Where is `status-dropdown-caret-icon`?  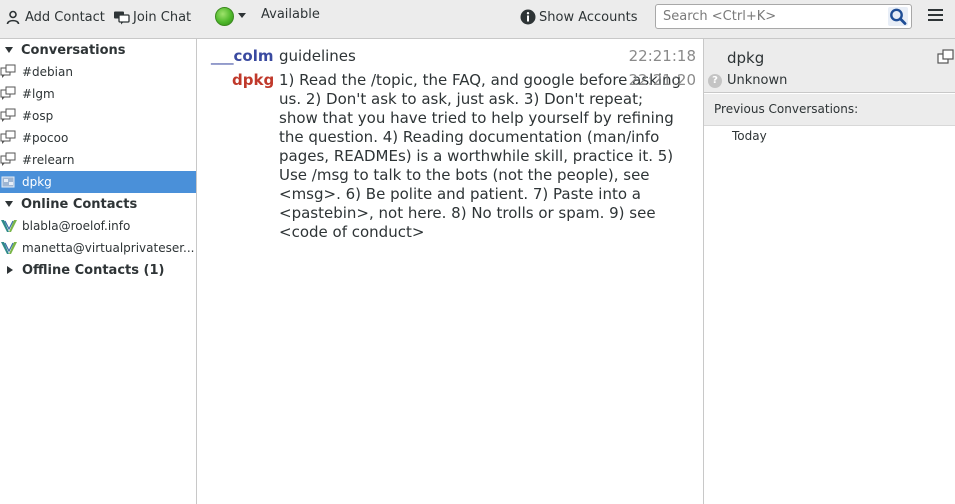
status-dropdown-caret-icon is located at coordinates (242, 15).